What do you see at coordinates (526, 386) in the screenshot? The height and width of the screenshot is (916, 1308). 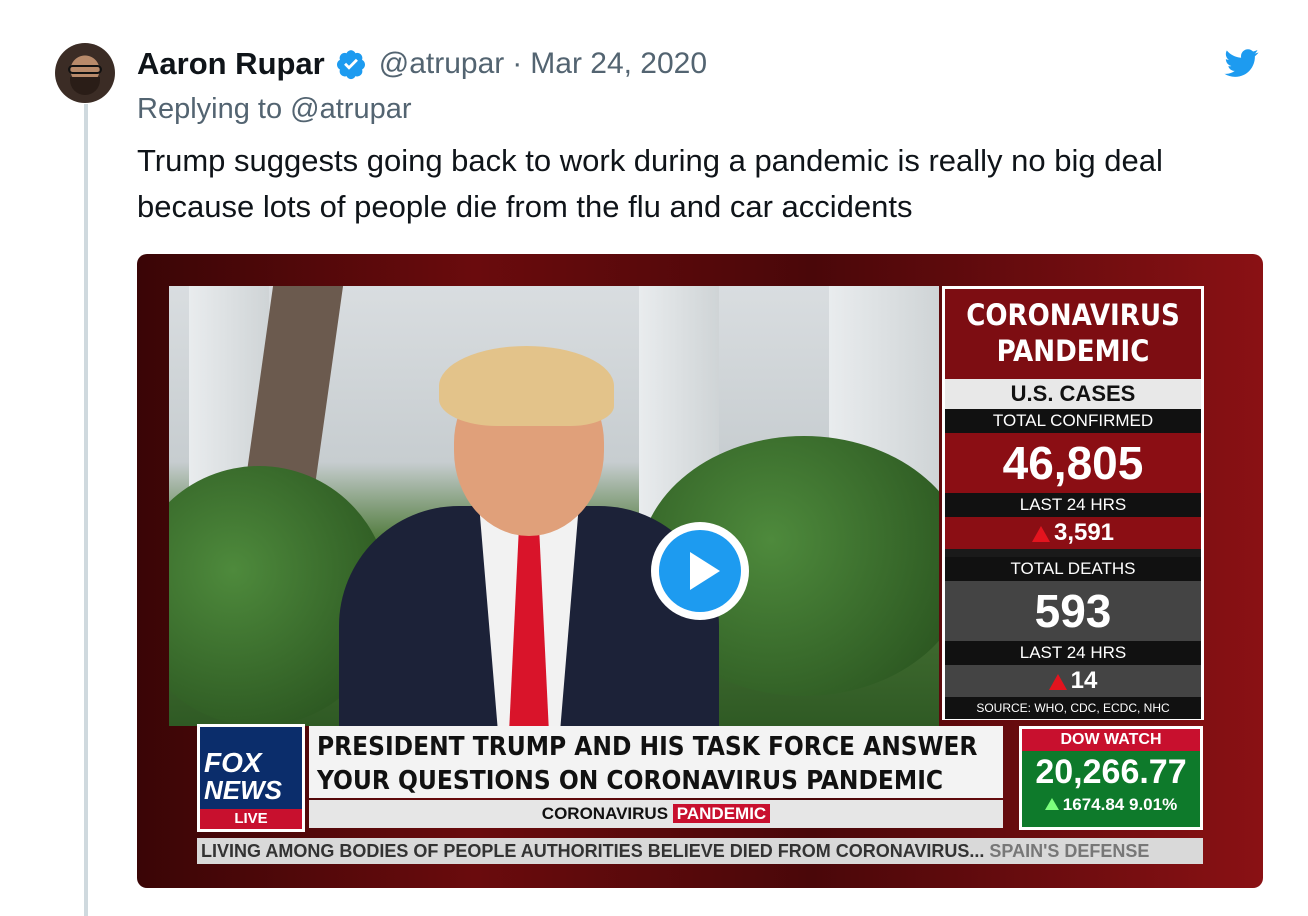 I see `hair` at bounding box center [526, 386].